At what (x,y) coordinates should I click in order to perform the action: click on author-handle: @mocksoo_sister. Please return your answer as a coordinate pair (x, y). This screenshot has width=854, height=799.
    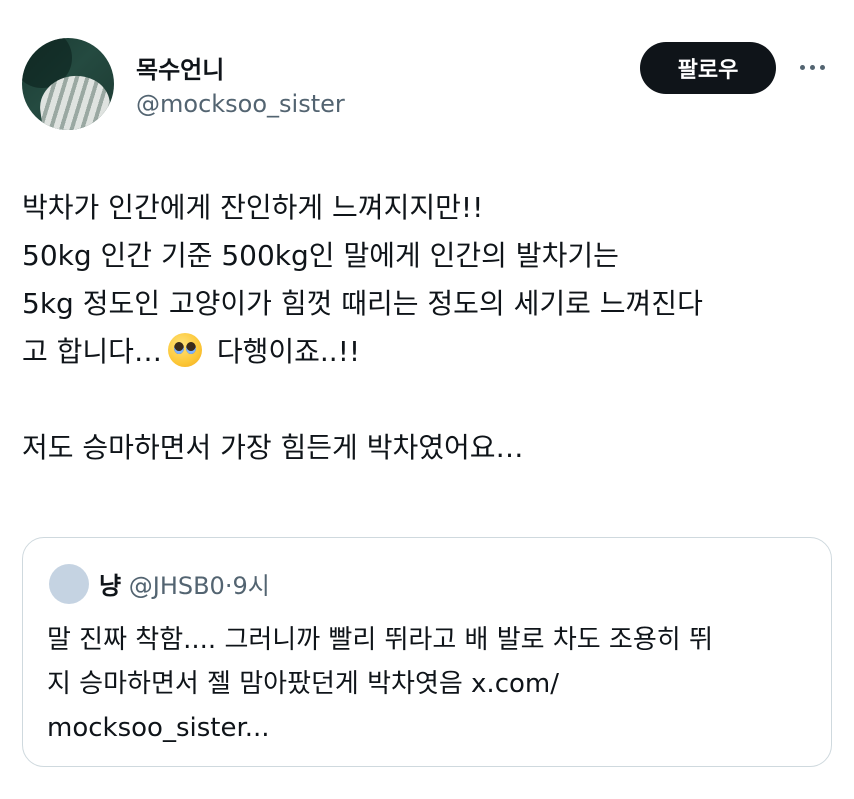
    Looking at the image, I should click on (240, 104).